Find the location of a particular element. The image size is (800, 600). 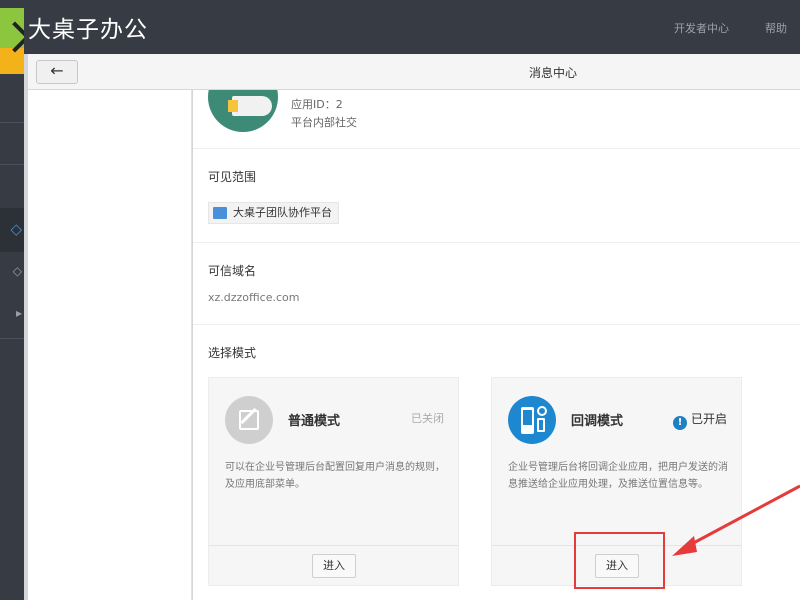

left-rail: ◇ ◇ ▸ is located at coordinates (12, 300).